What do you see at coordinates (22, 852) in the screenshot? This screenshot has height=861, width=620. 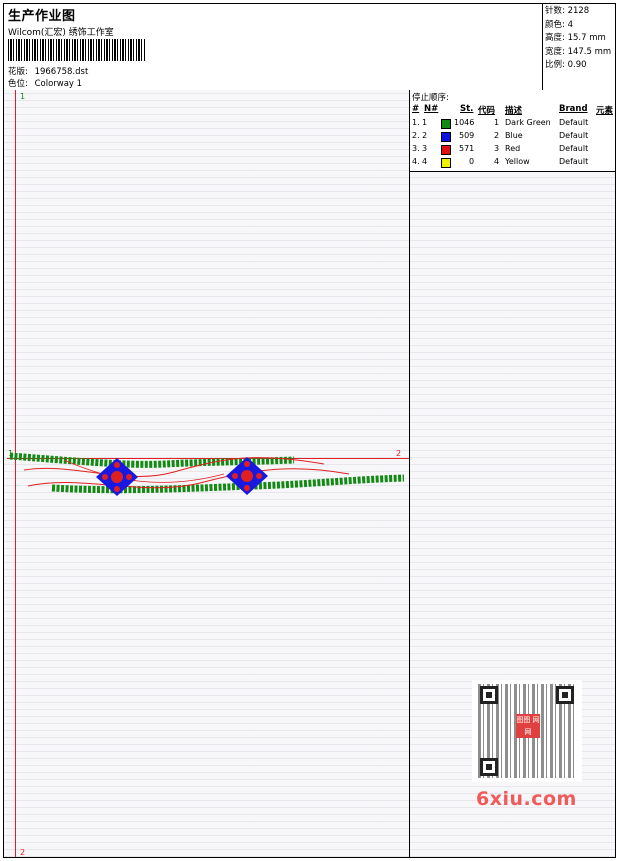 I see `marker-bottom: 2` at bounding box center [22, 852].